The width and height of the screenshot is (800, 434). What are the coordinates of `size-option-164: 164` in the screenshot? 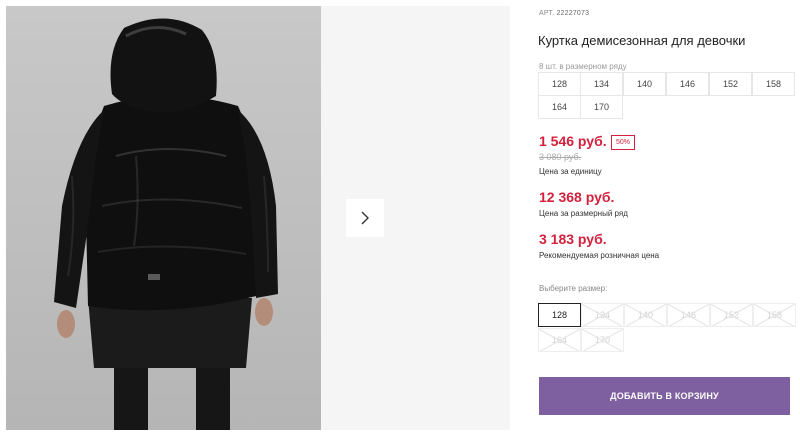 It's located at (559, 340).